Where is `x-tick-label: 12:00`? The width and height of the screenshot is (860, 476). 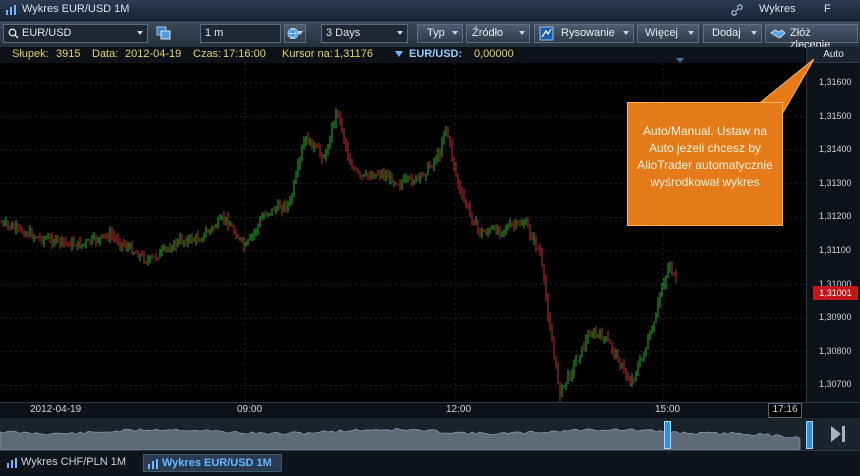
x-tick-label: 12:00 is located at coordinates (459, 409).